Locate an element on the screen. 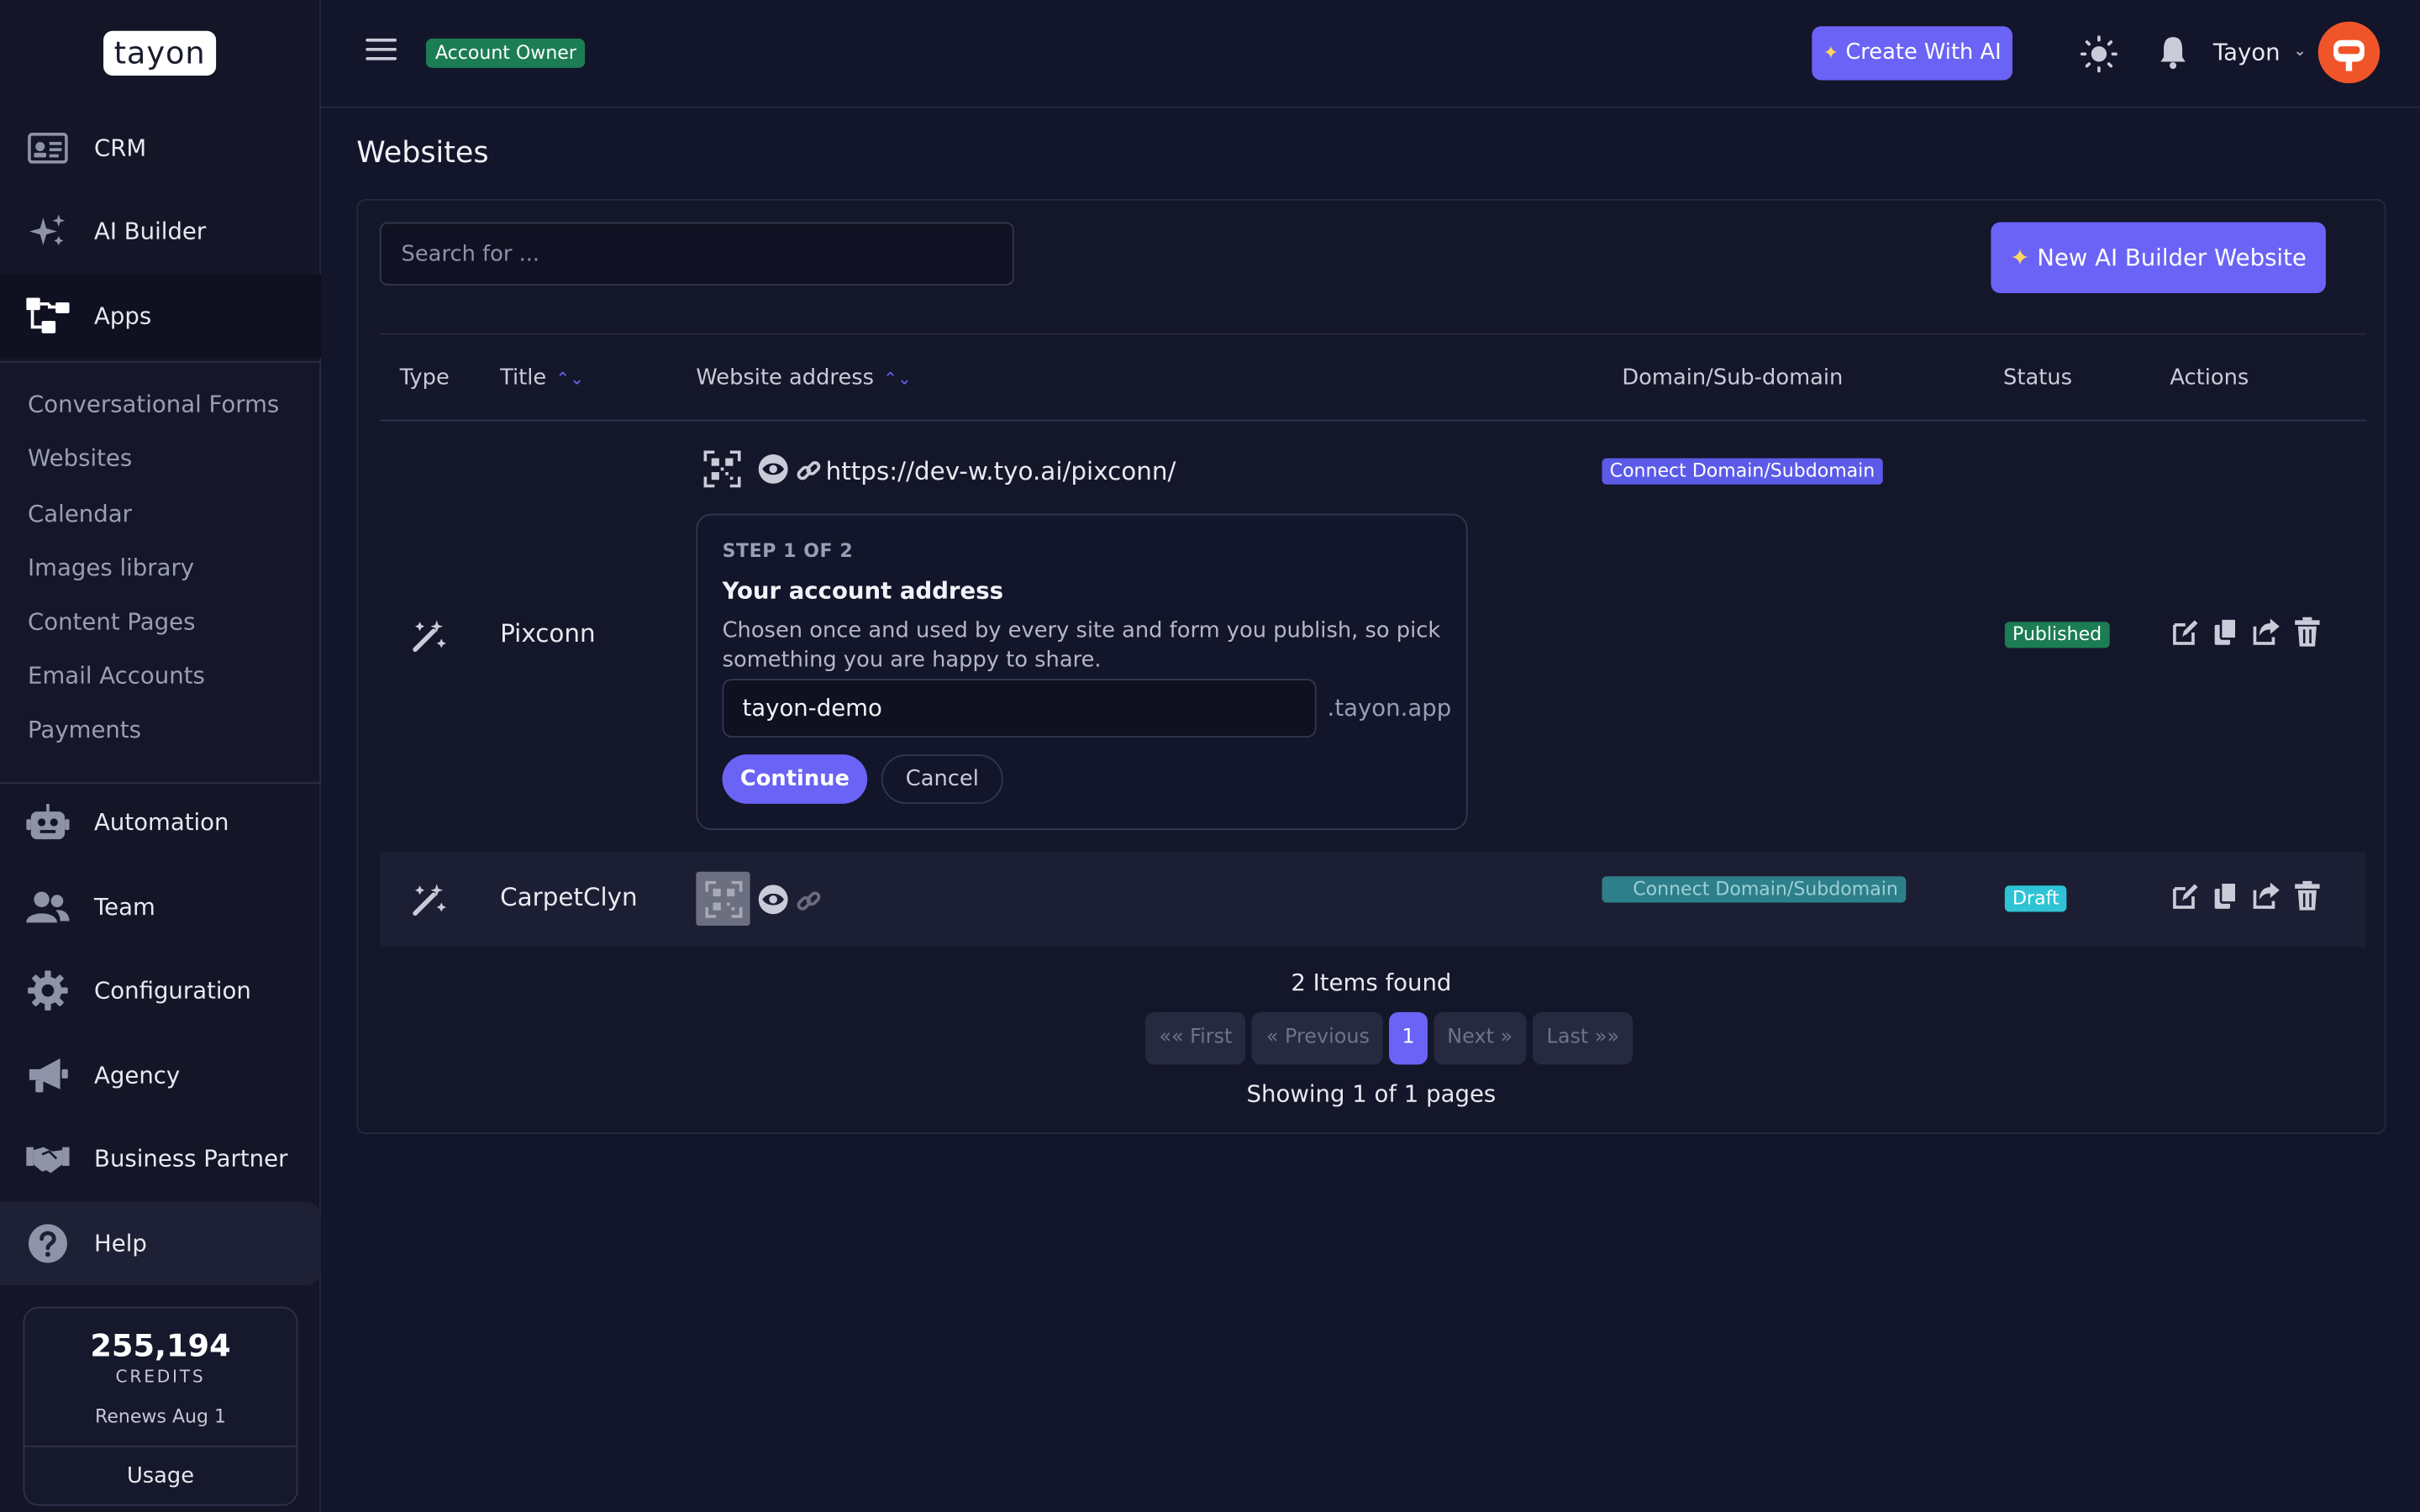 This screenshot has width=2420, height=1512. column-type: Type is located at coordinates (424, 378).